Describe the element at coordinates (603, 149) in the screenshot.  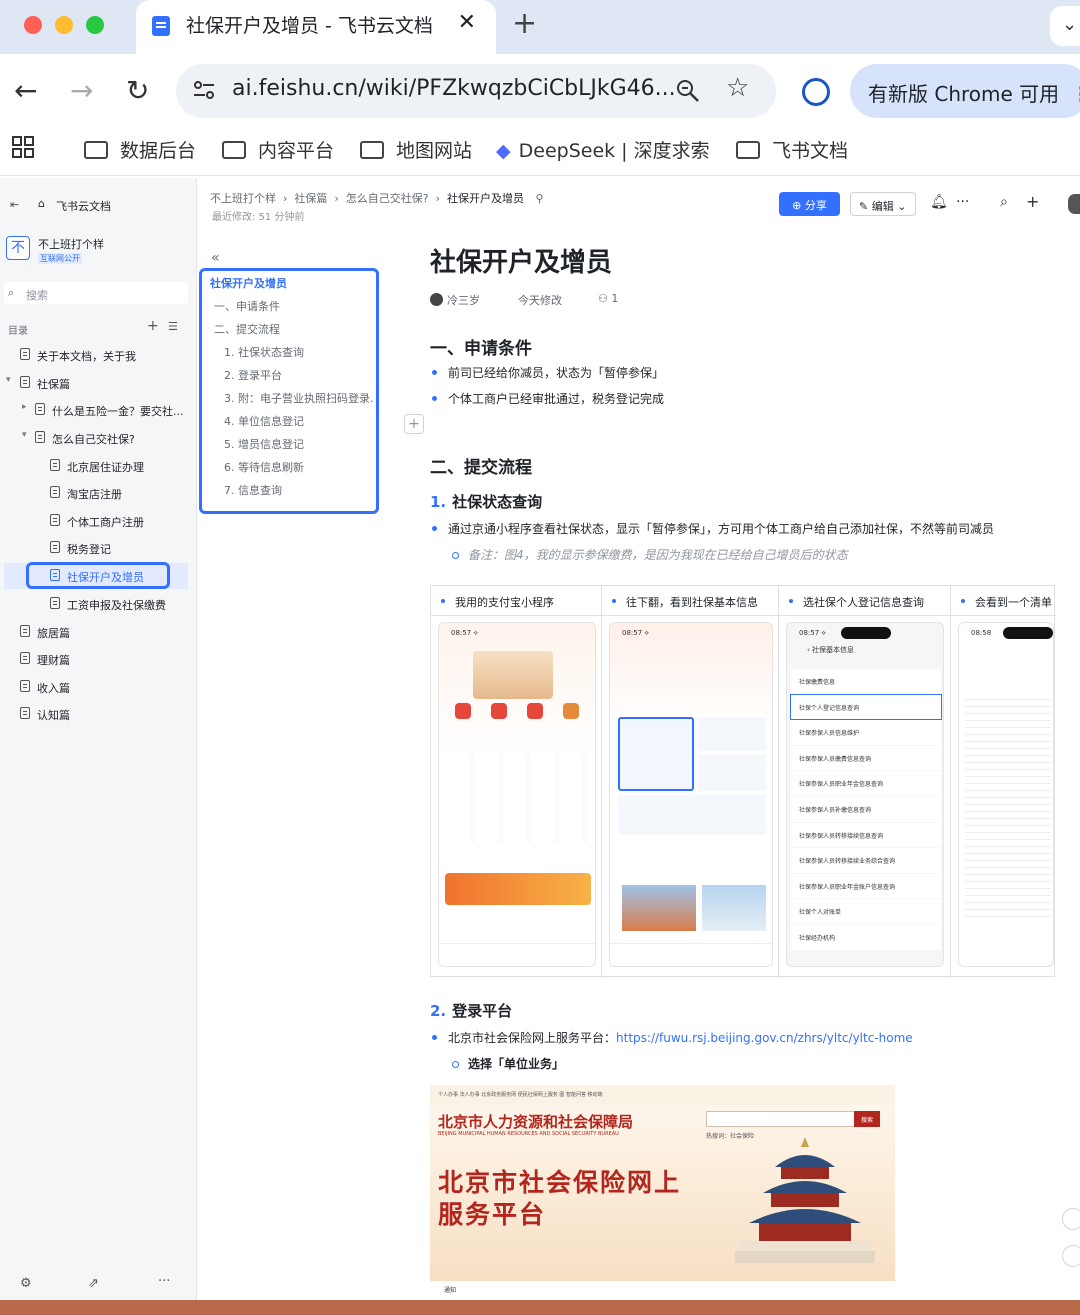
I see `bookmark-deepseek: ◆ DeepSeek | 深度求索` at that location.